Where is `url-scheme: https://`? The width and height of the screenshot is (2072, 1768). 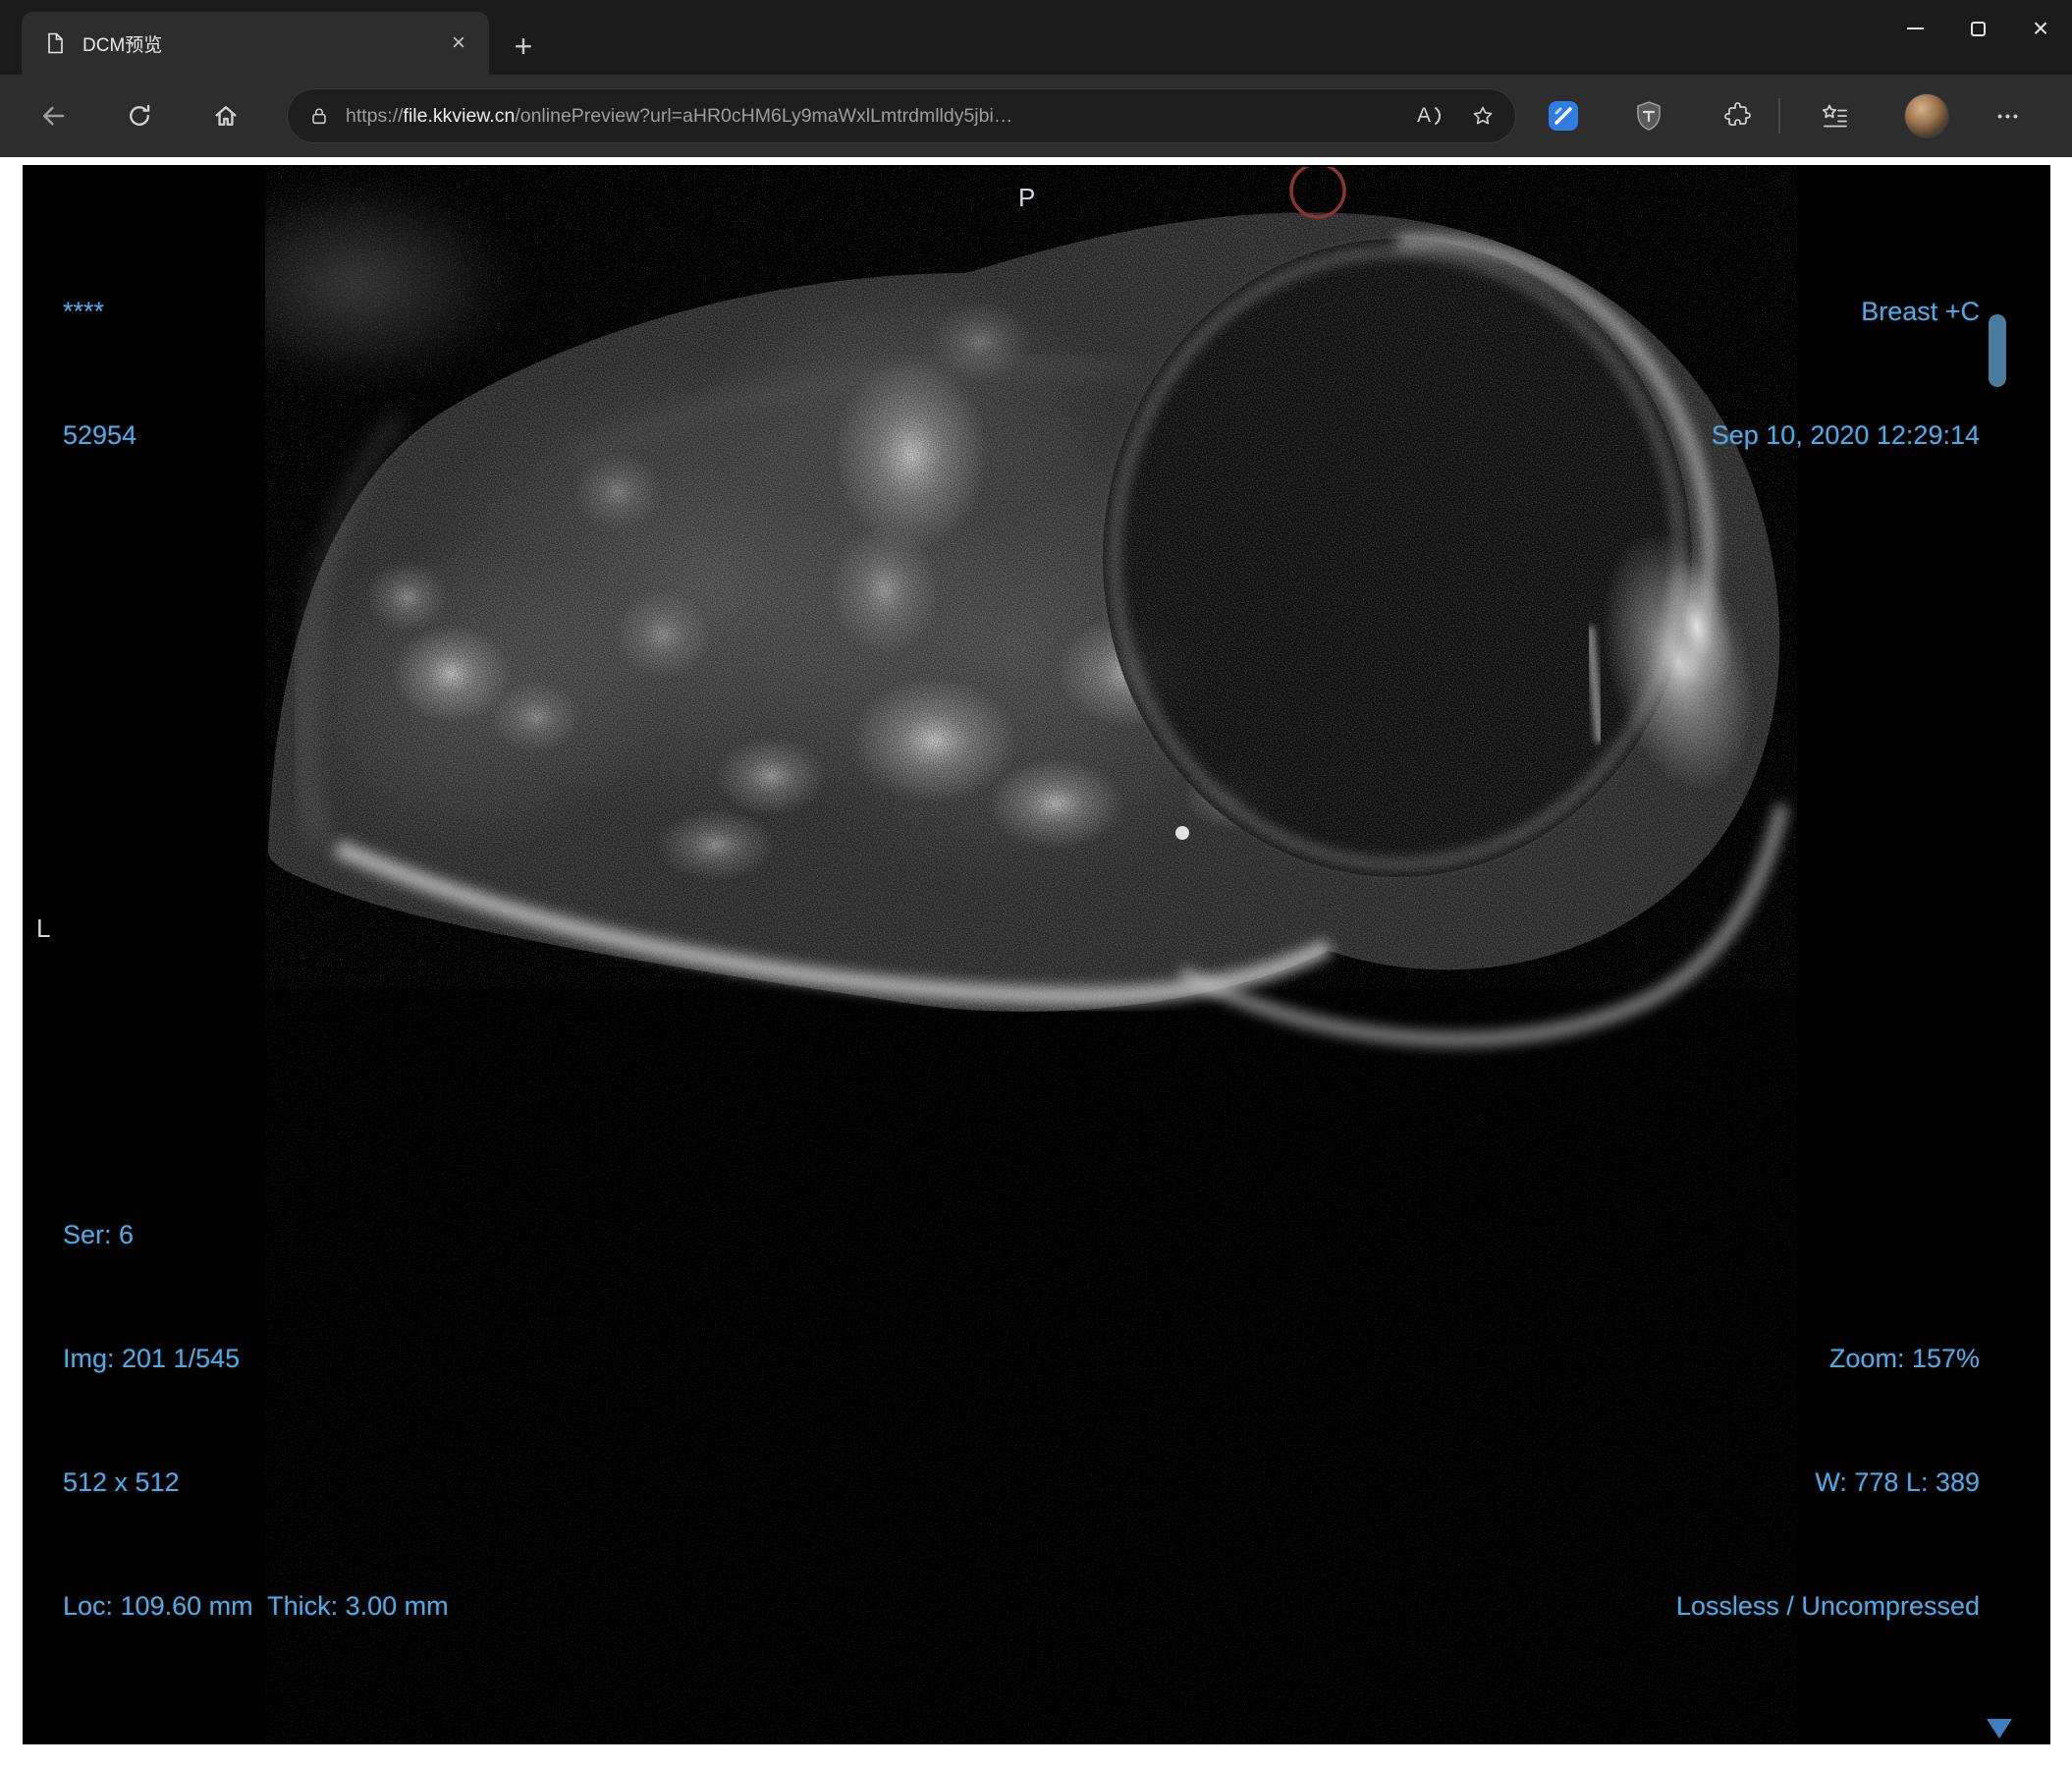
url-scheme: https:// is located at coordinates (375, 115).